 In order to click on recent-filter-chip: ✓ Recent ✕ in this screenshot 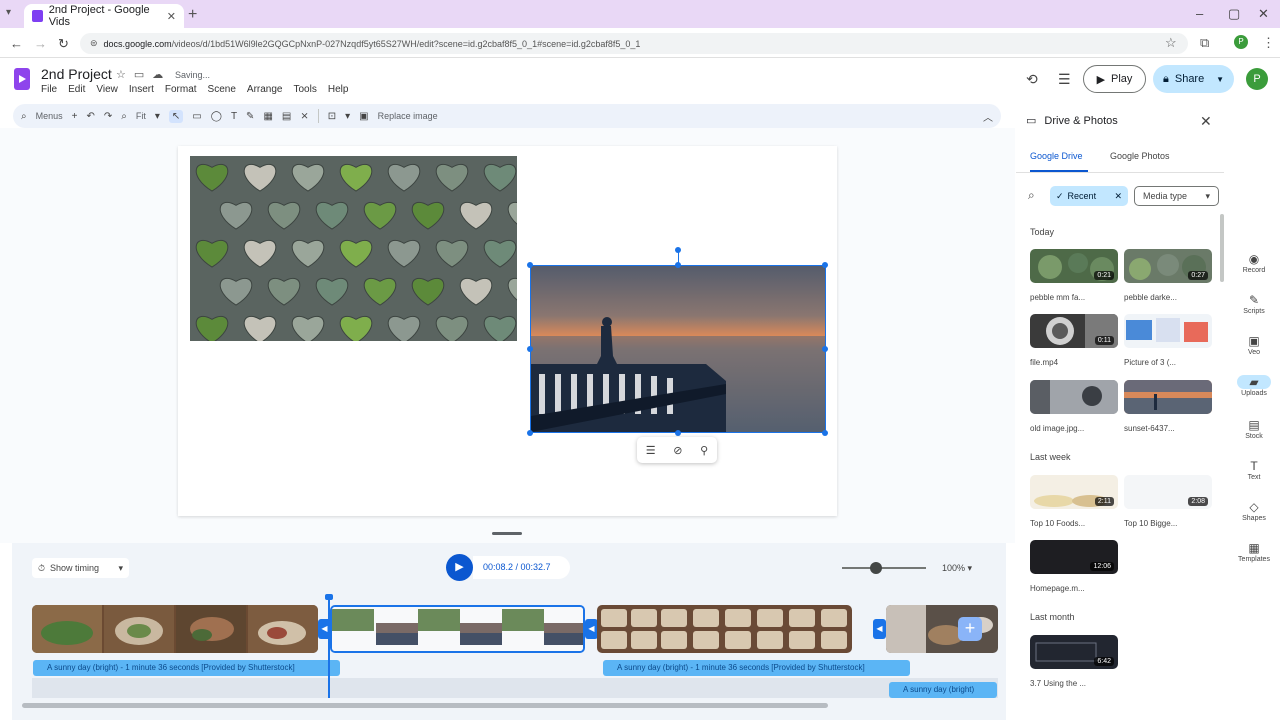, I will do `click(1089, 196)`.